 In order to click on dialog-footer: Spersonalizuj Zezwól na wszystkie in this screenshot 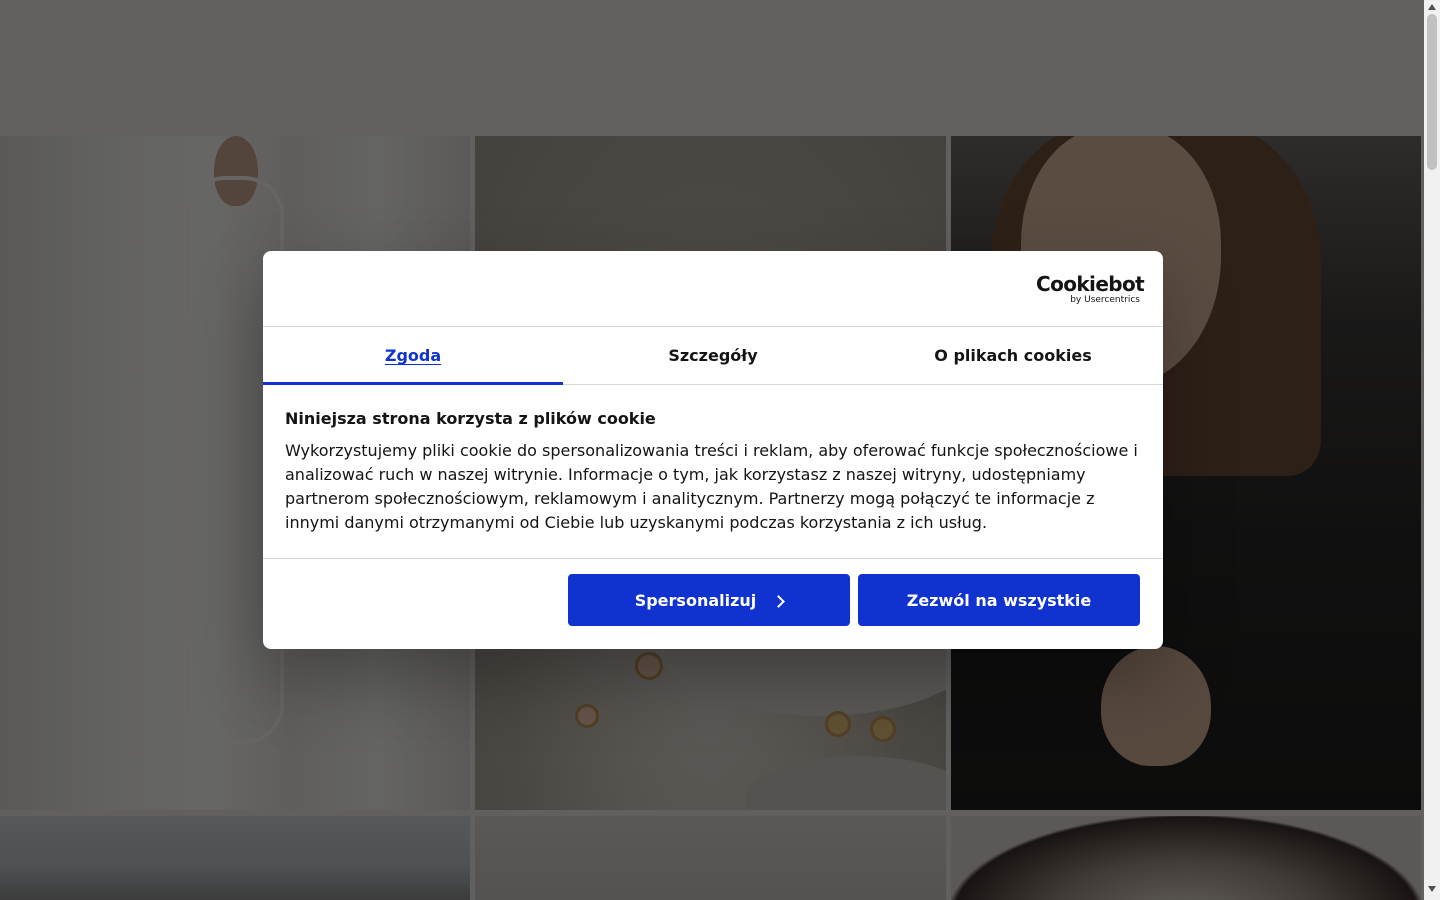, I will do `click(713, 603)`.